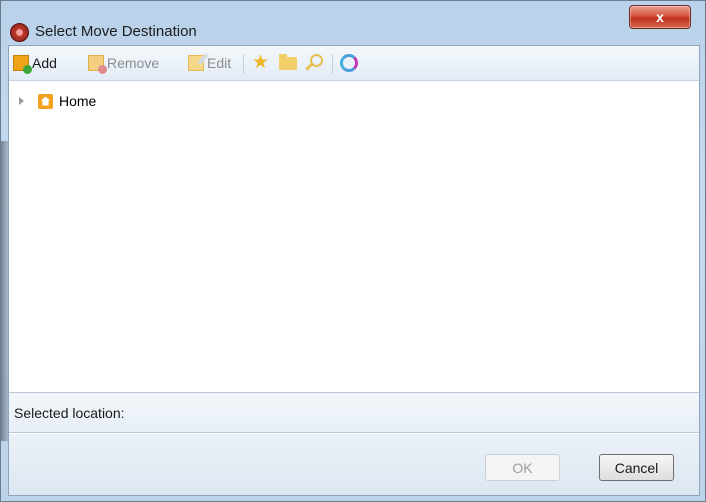 Image resolution: width=706 pixels, height=502 pixels. I want to click on dialog-footer: OK Cancel, so click(354, 464).